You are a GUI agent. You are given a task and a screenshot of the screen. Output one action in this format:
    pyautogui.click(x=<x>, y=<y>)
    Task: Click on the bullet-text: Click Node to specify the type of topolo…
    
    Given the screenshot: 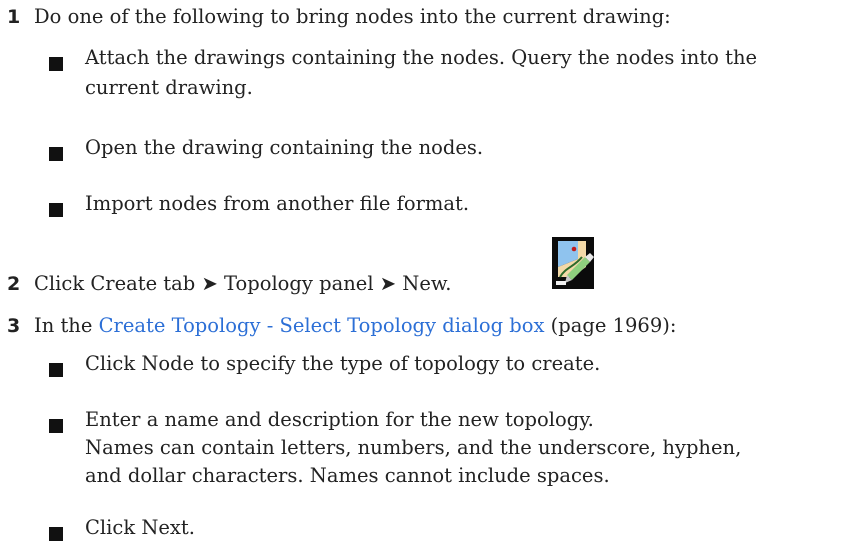 What is the action you would take?
    pyautogui.click(x=343, y=363)
    